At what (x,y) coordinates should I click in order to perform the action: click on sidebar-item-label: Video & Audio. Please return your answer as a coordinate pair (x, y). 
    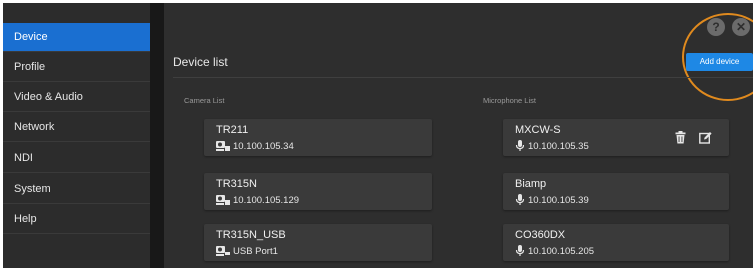
    Looking at the image, I should click on (48, 97).